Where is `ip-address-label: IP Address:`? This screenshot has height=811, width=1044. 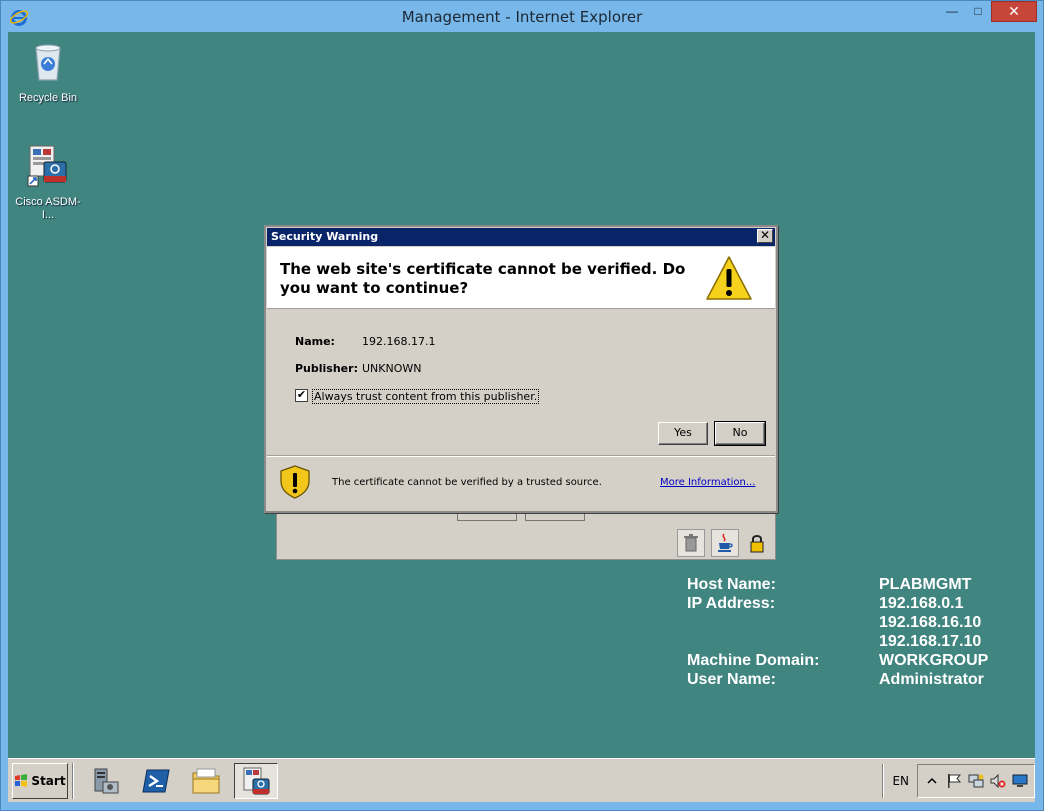 ip-address-label: IP Address: is located at coordinates (731, 603).